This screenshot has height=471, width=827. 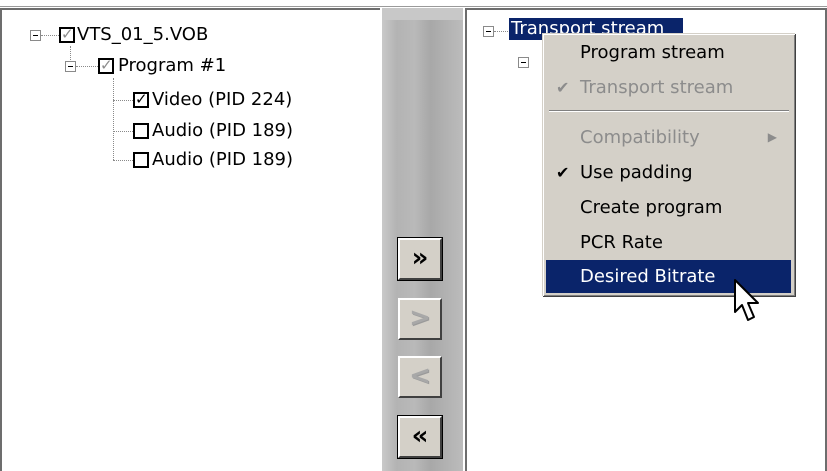 I want to click on menu-item-label: Create program, so click(x=651, y=207).